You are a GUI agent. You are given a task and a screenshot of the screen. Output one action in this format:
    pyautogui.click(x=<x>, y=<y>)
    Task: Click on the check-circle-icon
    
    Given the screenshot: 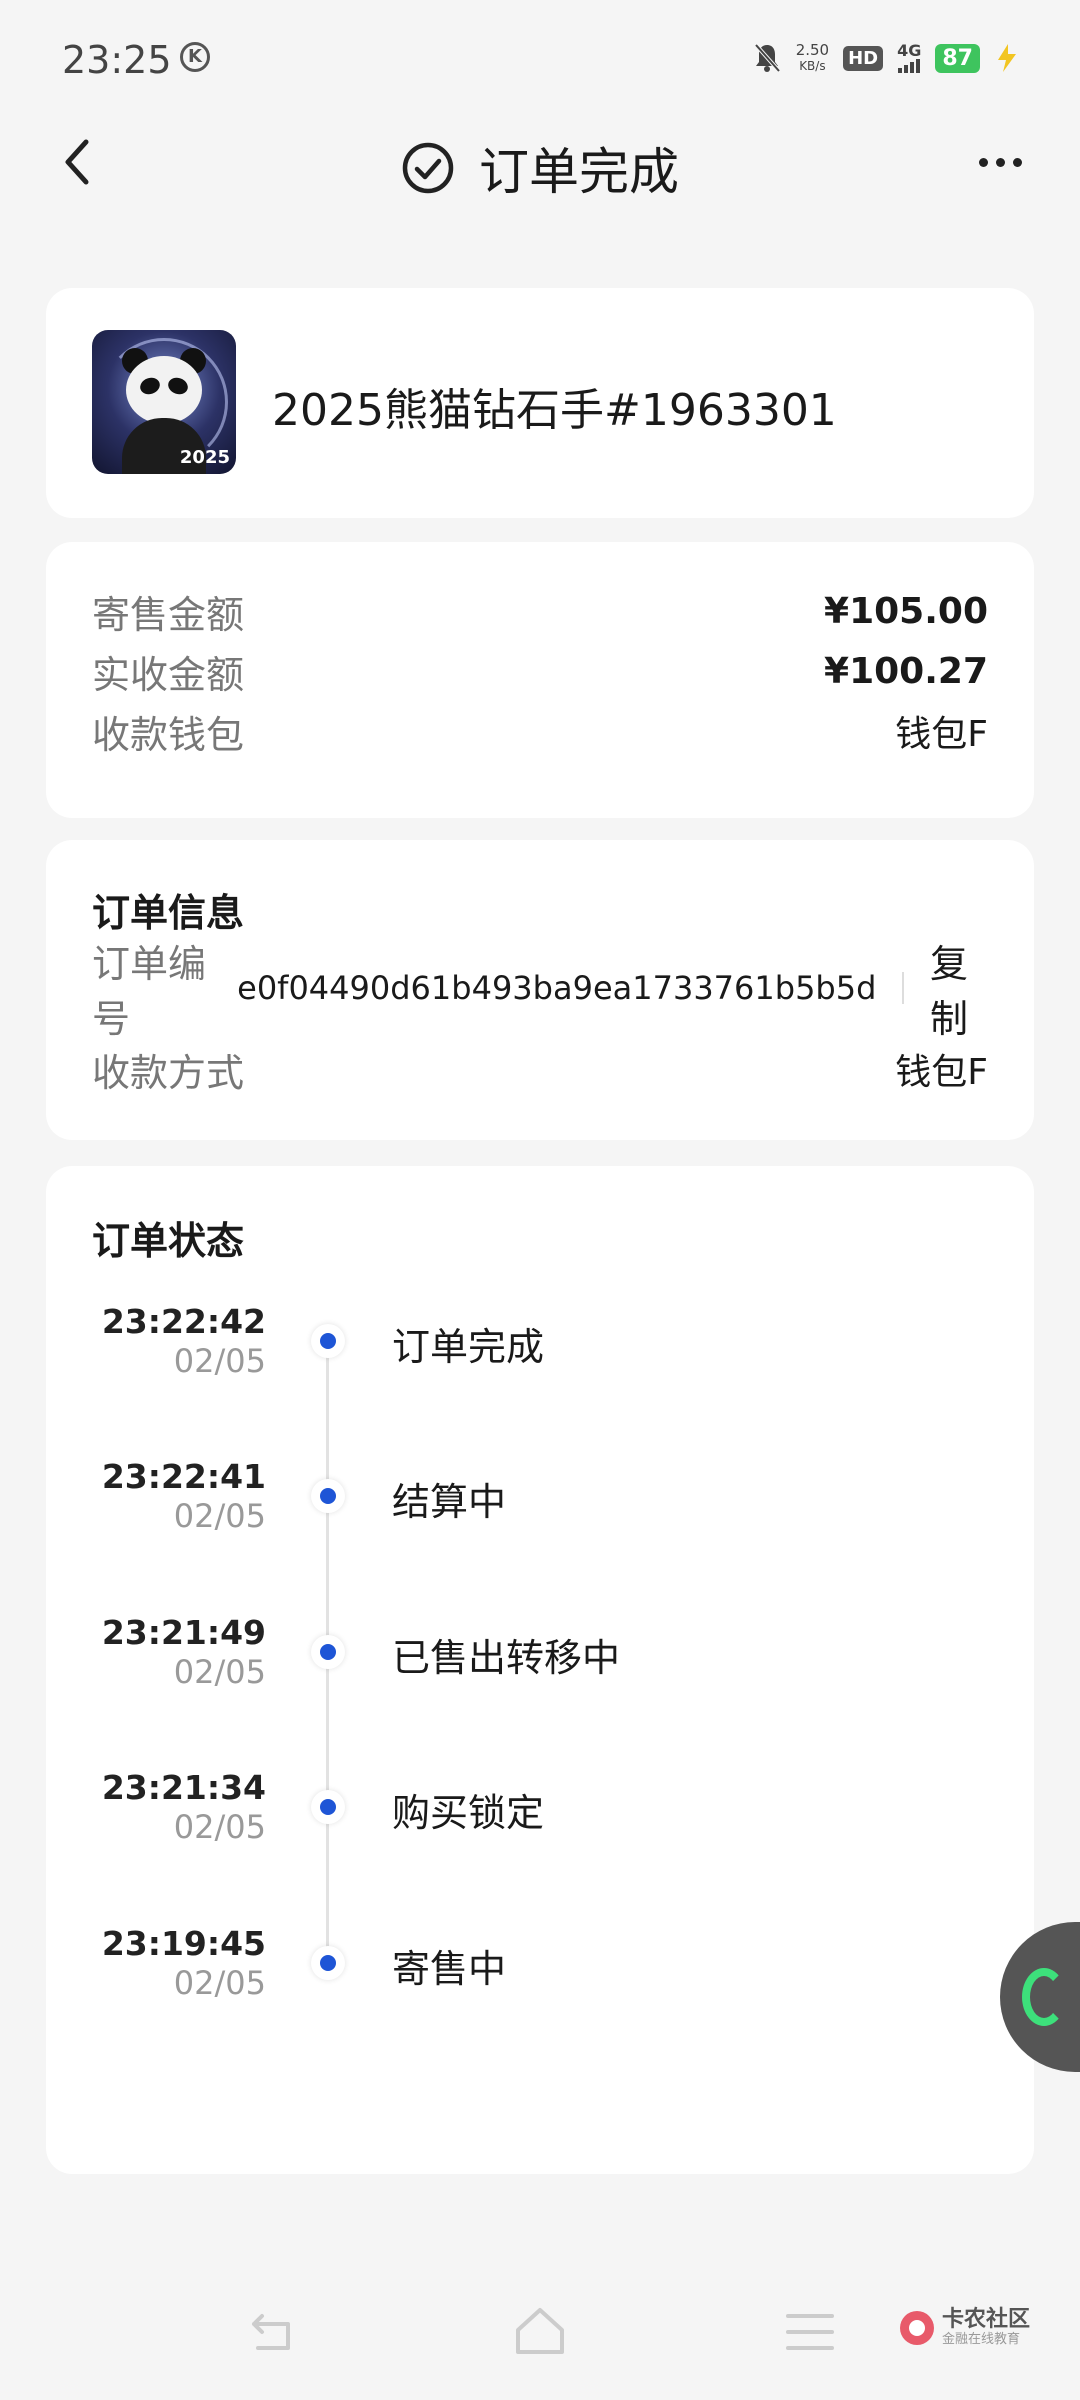 What is the action you would take?
    pyautogui.click(x=428, y=168)
    